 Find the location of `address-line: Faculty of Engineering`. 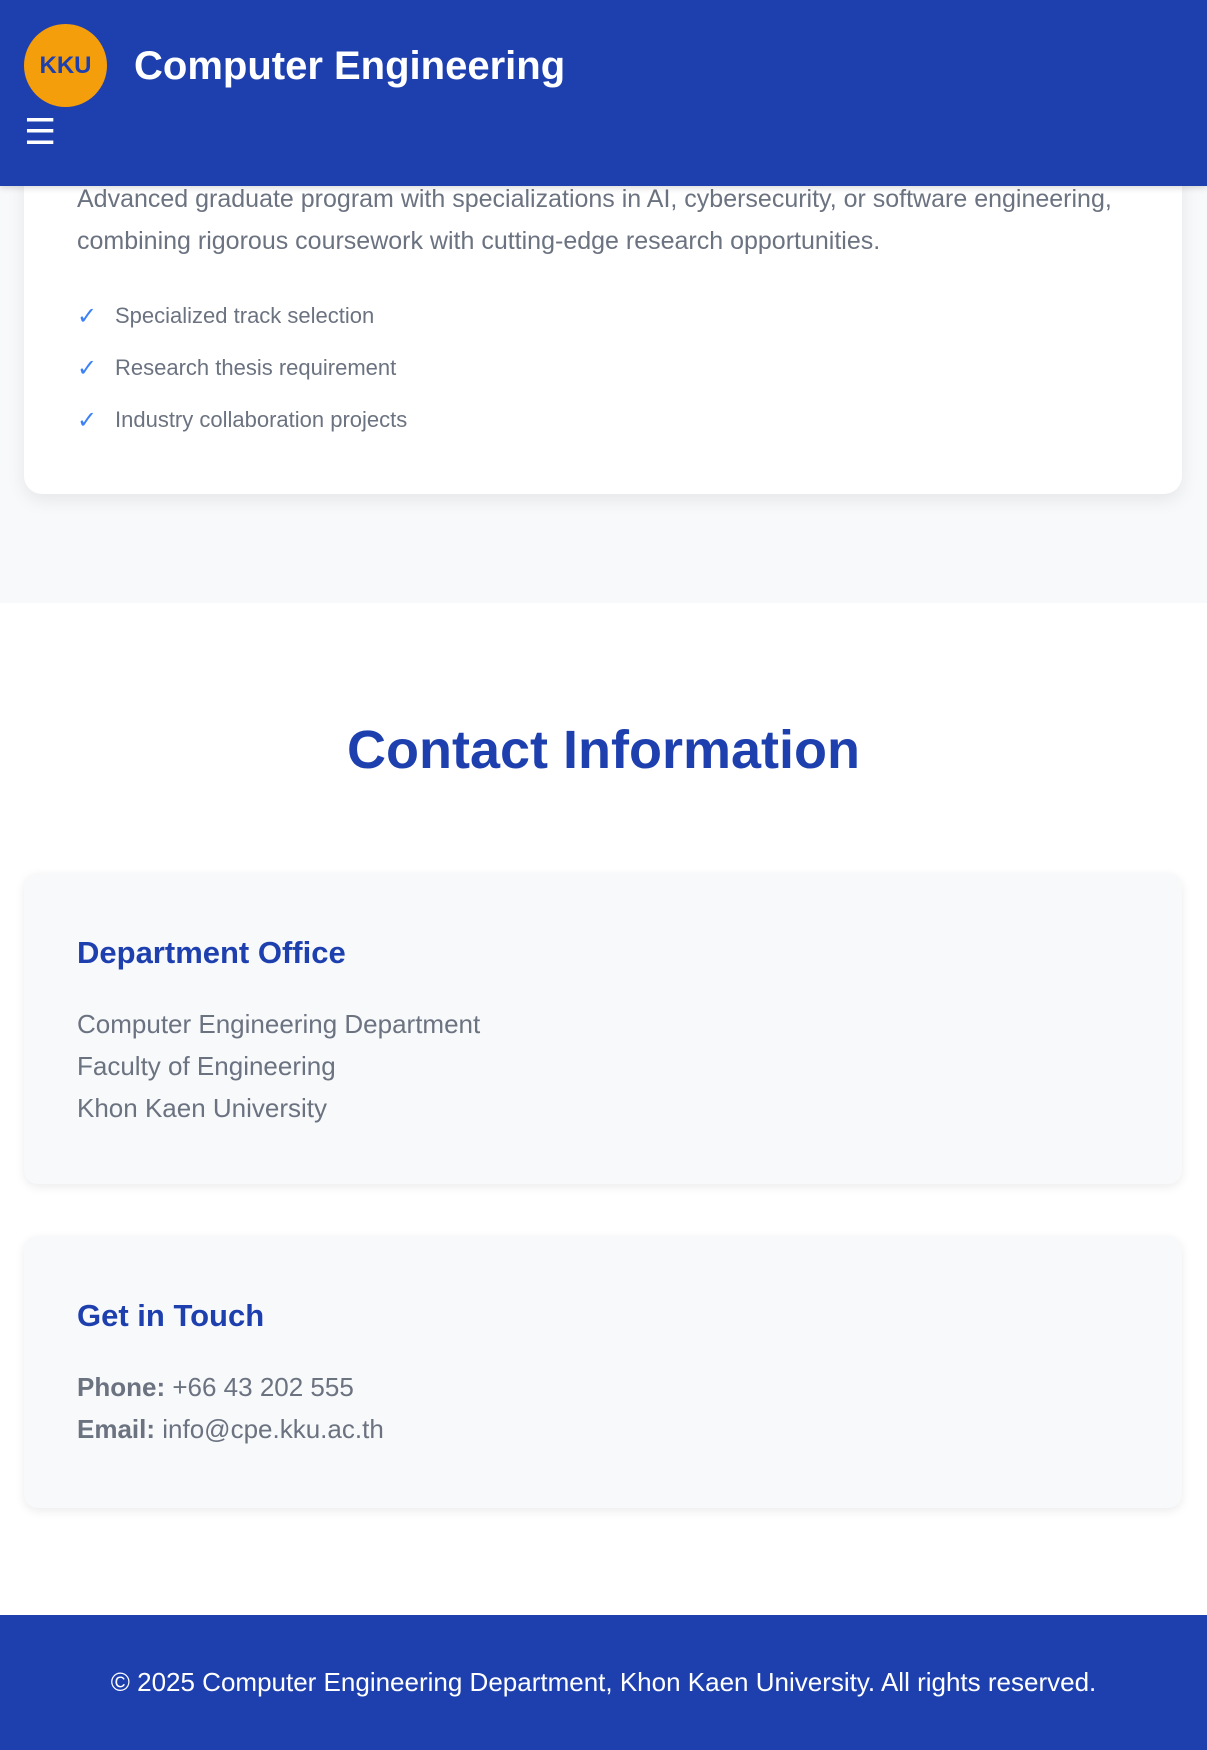

address-line: Faculty of Engineering is located at coordinates (206, 1066).